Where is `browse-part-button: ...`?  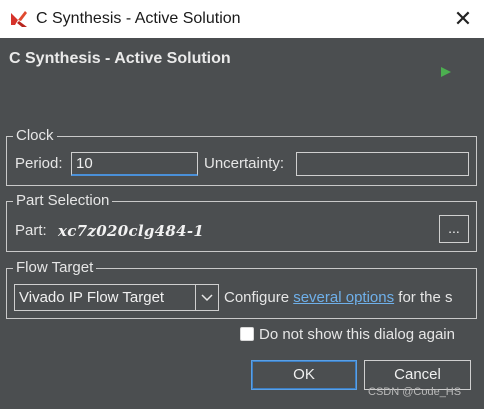
browse-part-button: ... is located at coordinates (454, 229).